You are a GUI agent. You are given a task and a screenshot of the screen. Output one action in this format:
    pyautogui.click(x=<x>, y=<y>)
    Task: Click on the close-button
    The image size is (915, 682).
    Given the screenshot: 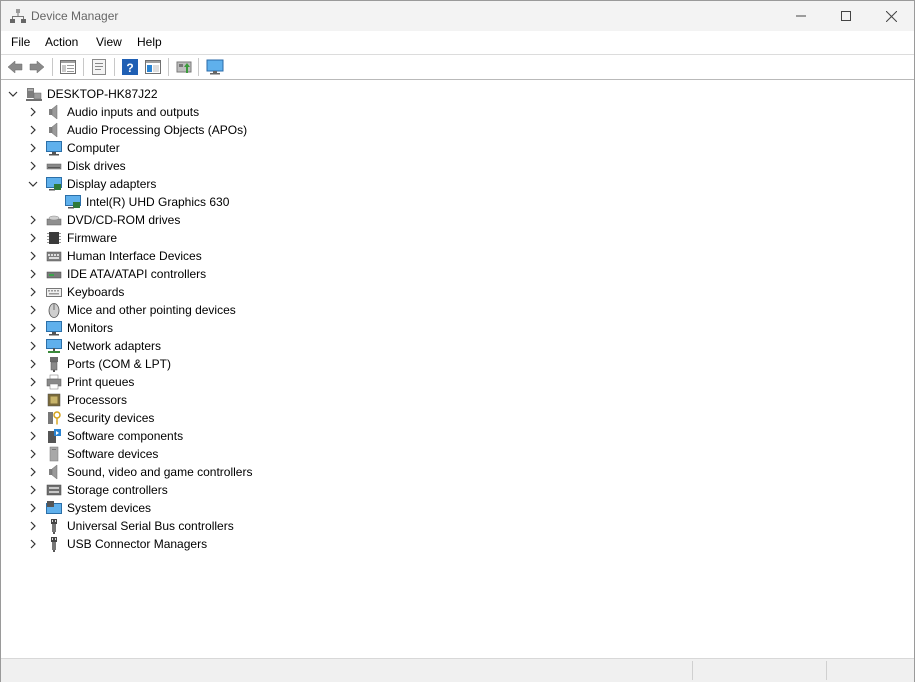 What is the action you would take?
    pyautogui.click(x=891, y=16)
    